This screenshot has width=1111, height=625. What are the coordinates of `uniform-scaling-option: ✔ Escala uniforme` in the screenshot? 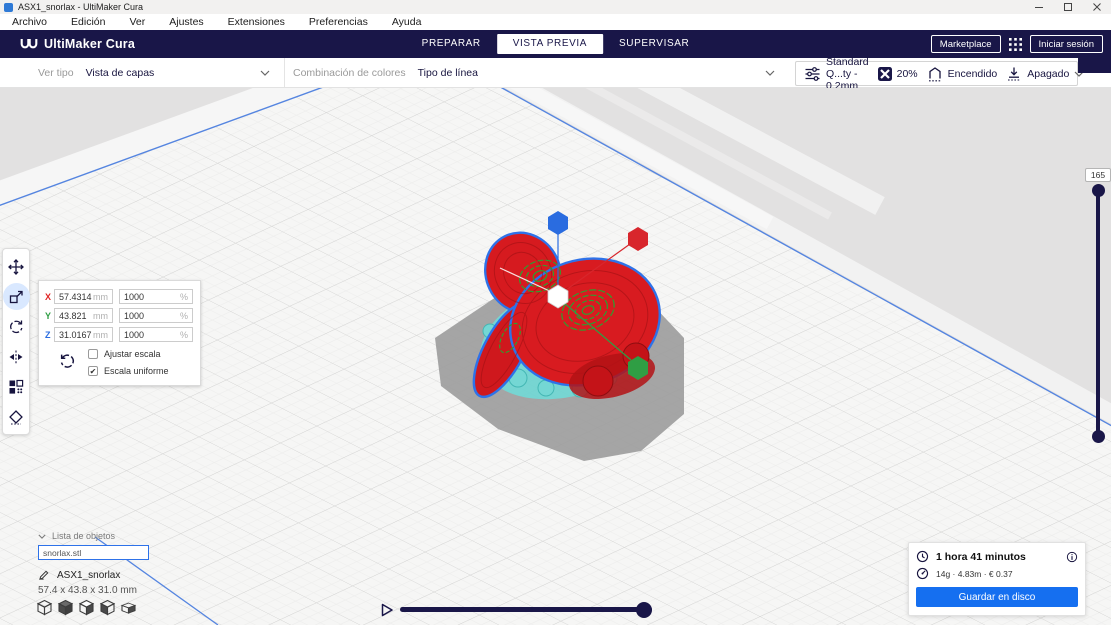 It's located at (128, 371).